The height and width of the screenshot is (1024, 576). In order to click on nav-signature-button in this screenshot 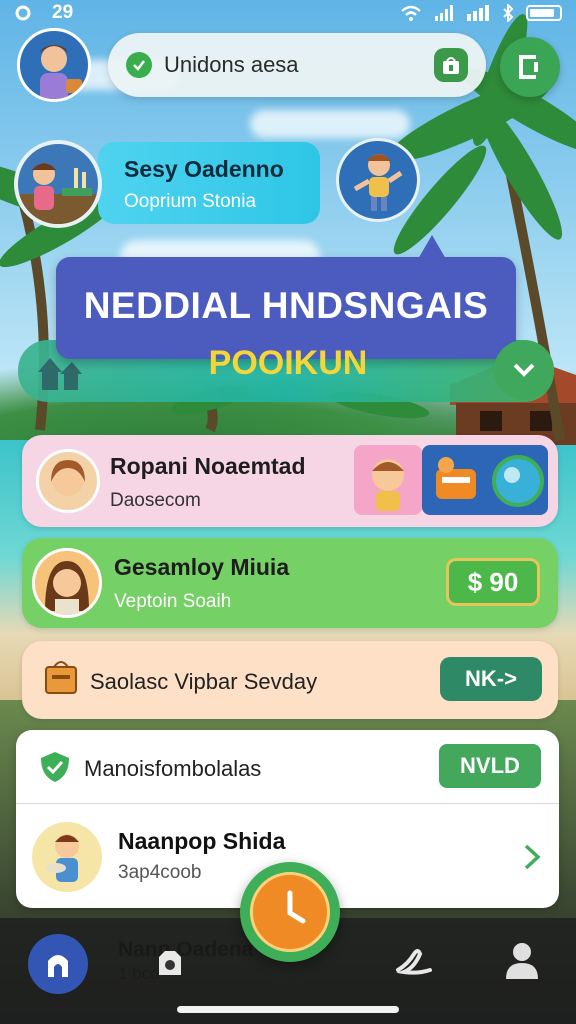, I will do `click(414, 962)`.